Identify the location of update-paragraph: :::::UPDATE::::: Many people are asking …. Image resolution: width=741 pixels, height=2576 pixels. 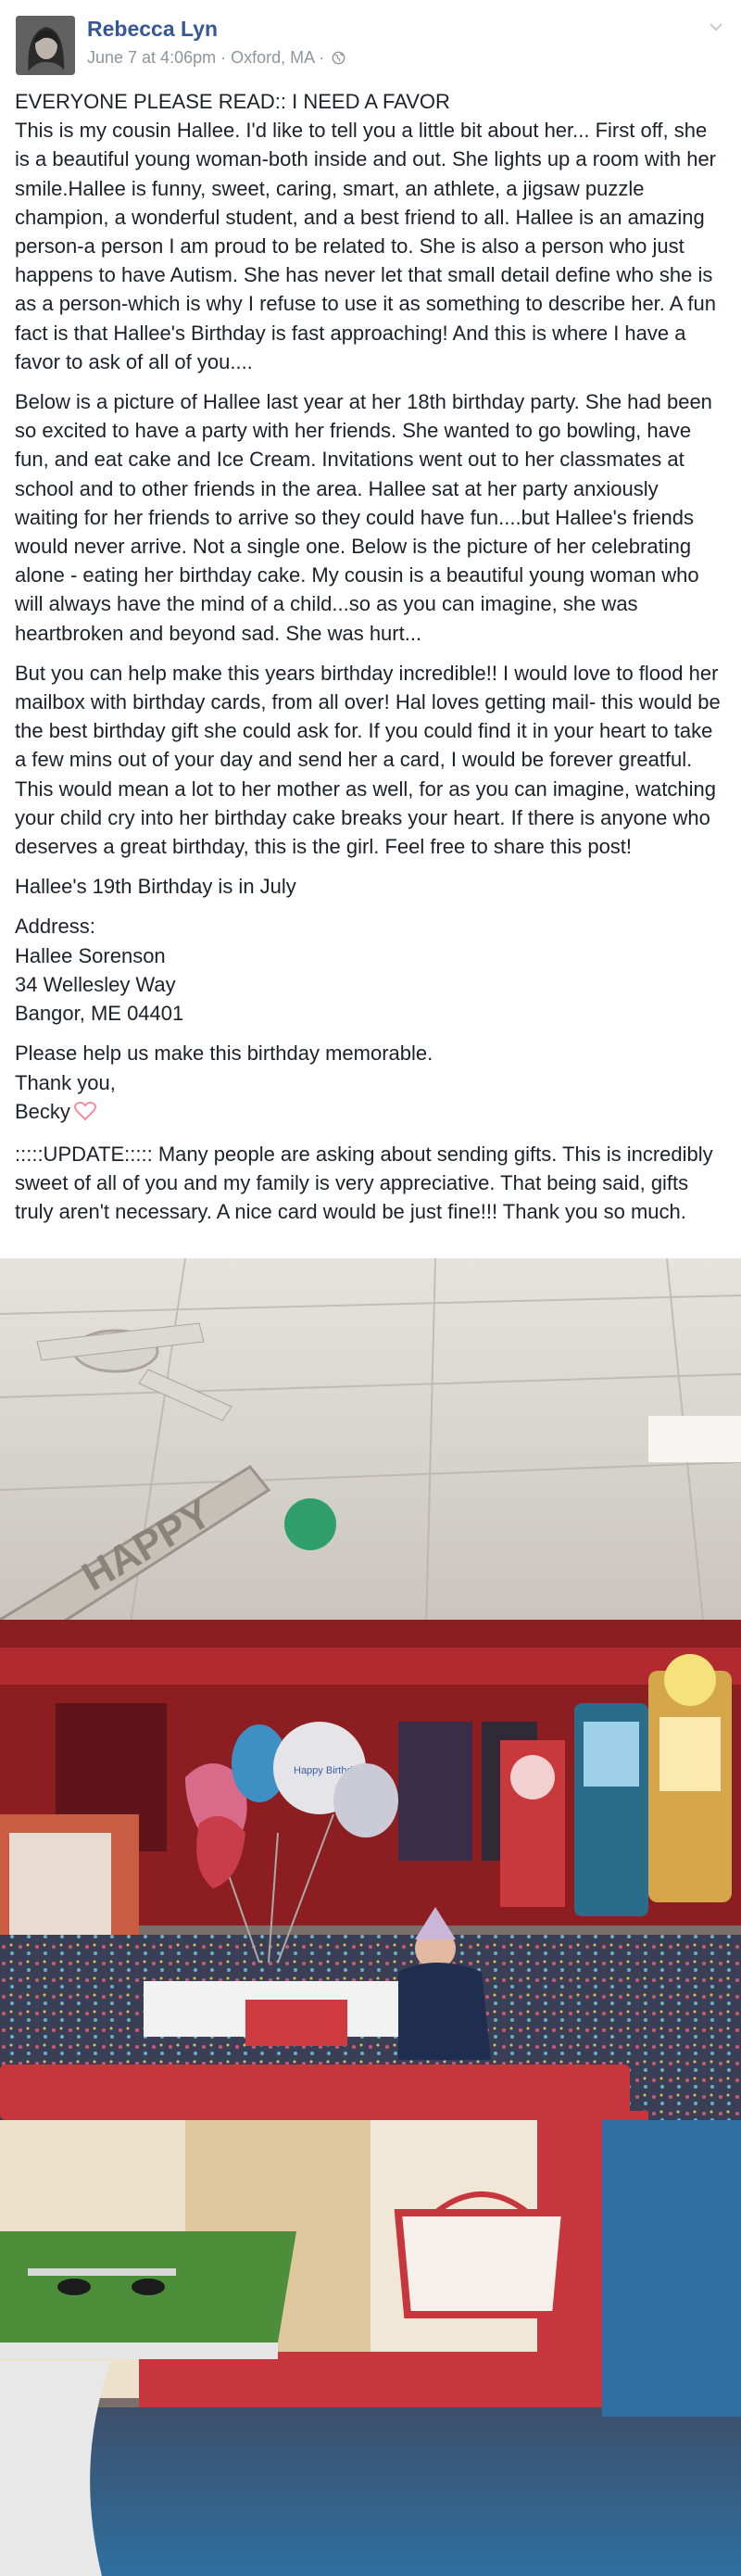
(364, 1183).